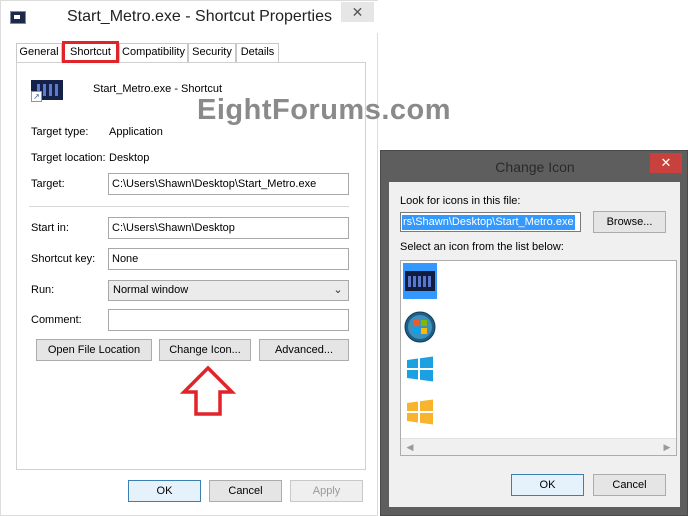  I want to click on start-in-label: Start in:, so click(50, 228).